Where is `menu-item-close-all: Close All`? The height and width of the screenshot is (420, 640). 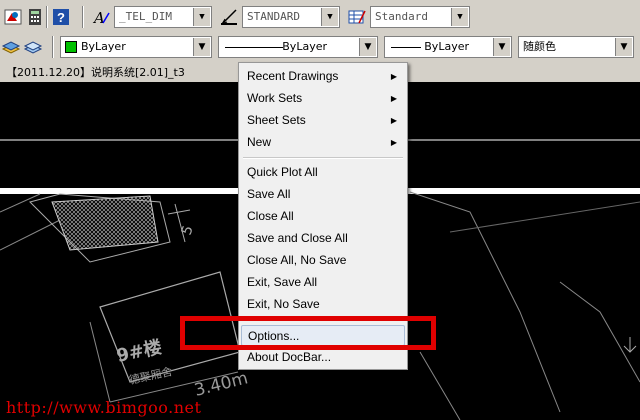
menu-item-close-all: Close All is located at coordinates (323, 216).